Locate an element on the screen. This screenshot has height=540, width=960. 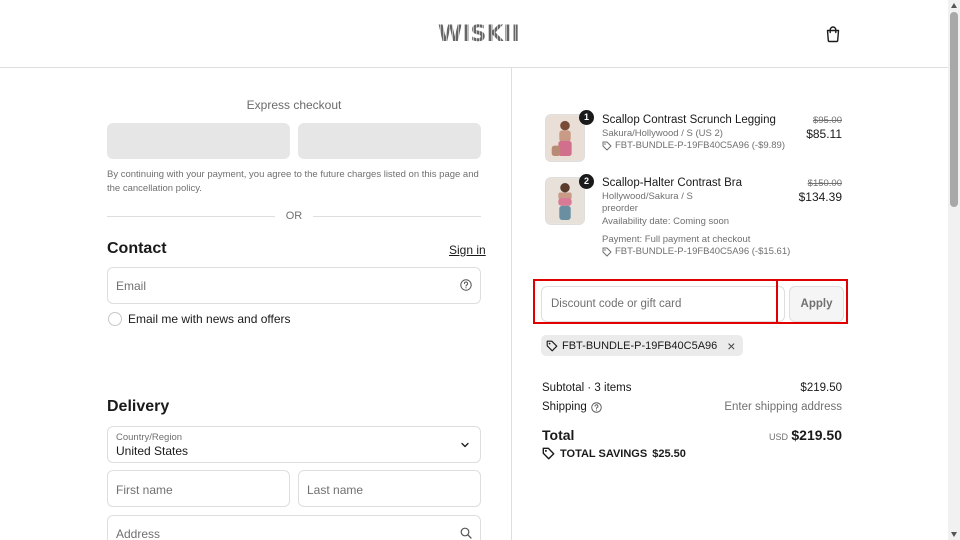
item-availability: Availability date: Coming soon is located at coordinates (666, 221).